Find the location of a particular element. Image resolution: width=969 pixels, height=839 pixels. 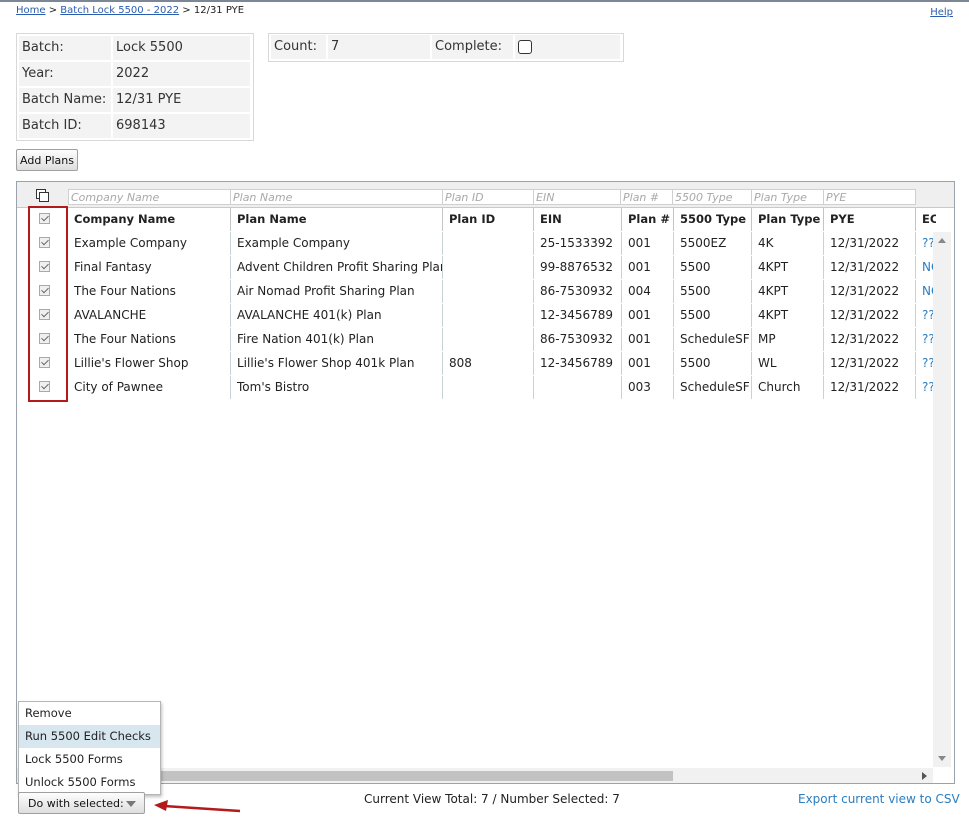

breadcrumb-home-link: Home is located at coordinates (31, 10).